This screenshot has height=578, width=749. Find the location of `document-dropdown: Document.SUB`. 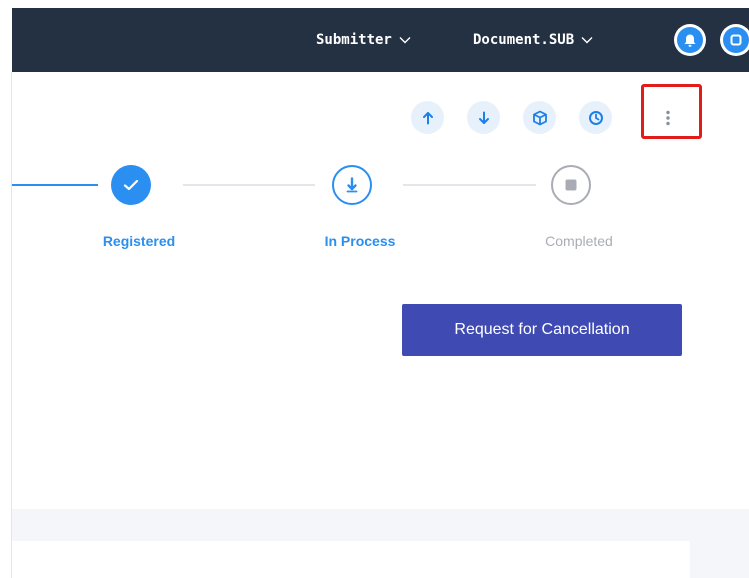

document-dropdown: Document.SUB is located at coordinates (533, 40).